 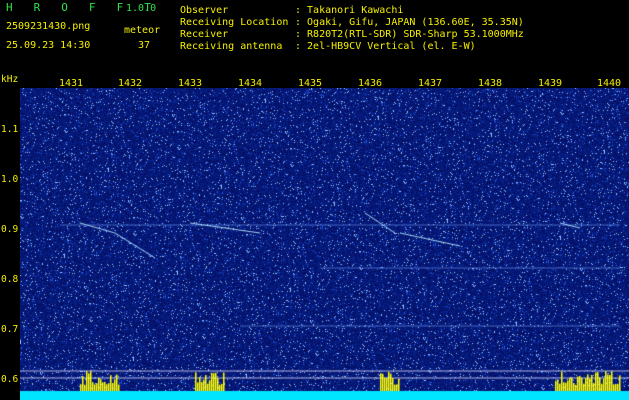 What do you see at coordinates (142, 30) in the screenshot?
I see `mode-label: meteor` at bounding box center [142, 30].